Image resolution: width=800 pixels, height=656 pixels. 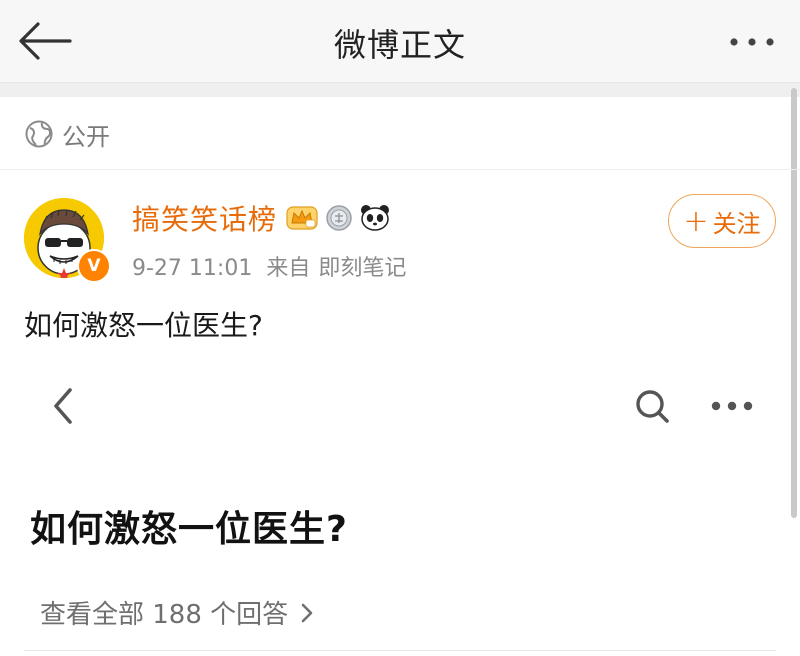 I want to click on post-source: 即刻笔记, so click(x=362, y=268).